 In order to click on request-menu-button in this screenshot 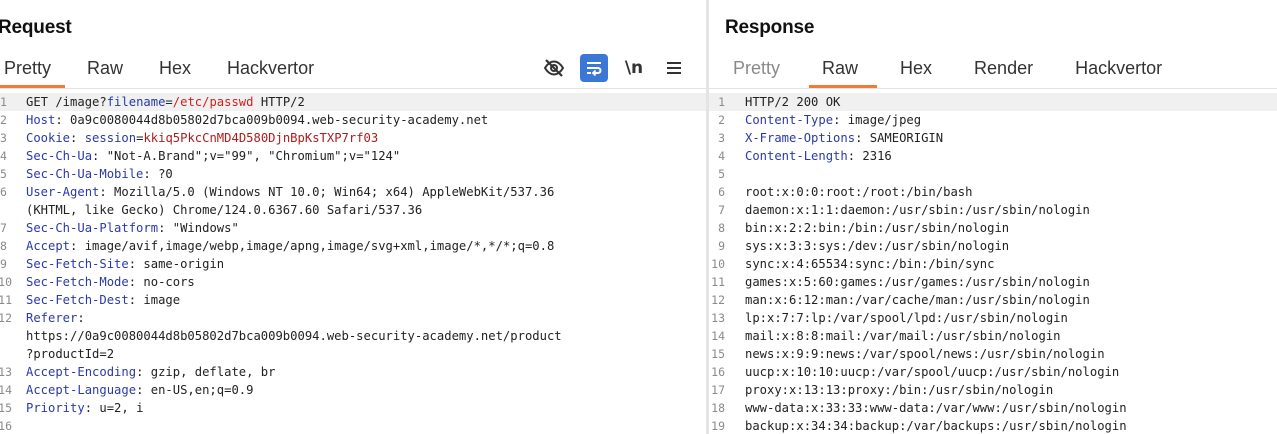, I will do `click(674, 68)`.